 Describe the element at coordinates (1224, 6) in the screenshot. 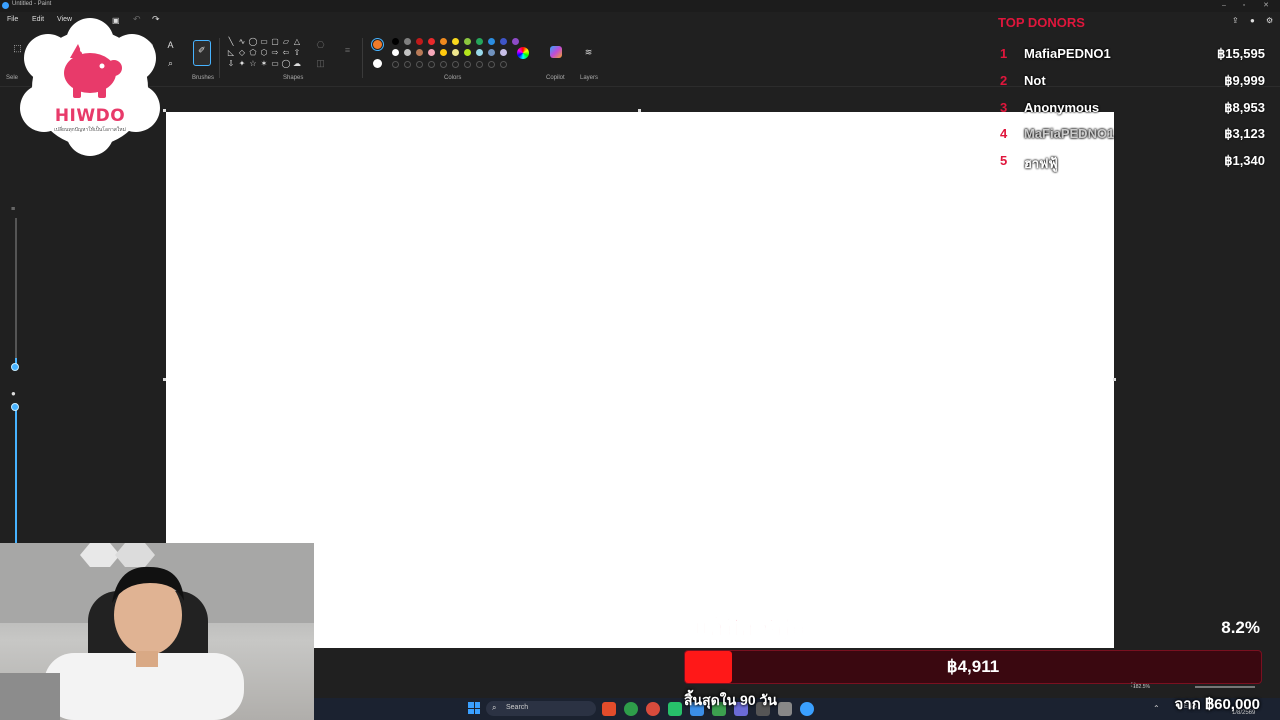

I see `minimize-button: –` at that location.